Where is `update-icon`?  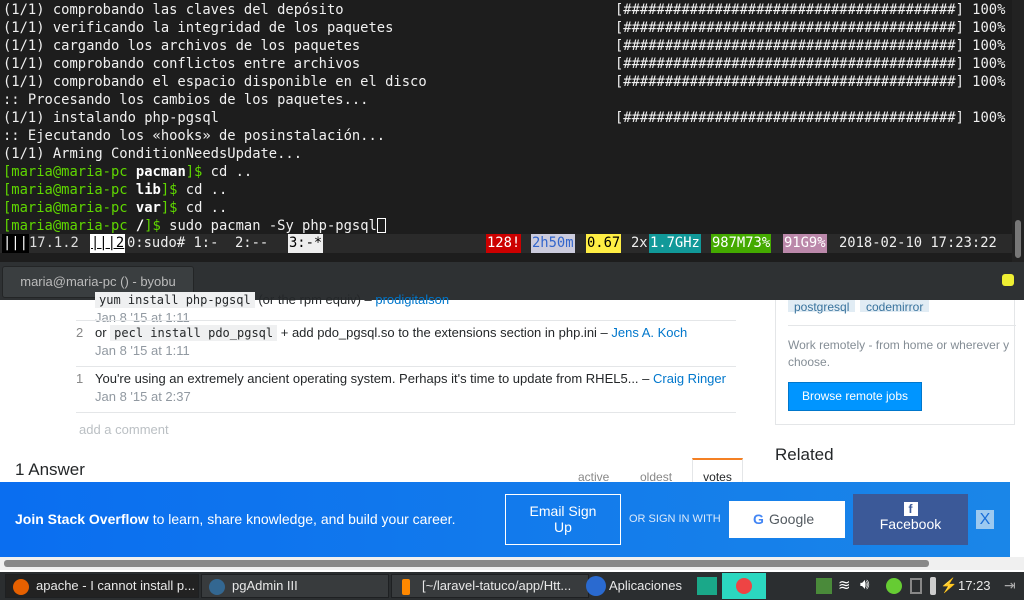
update-icon is located at coordinates (894, 586).